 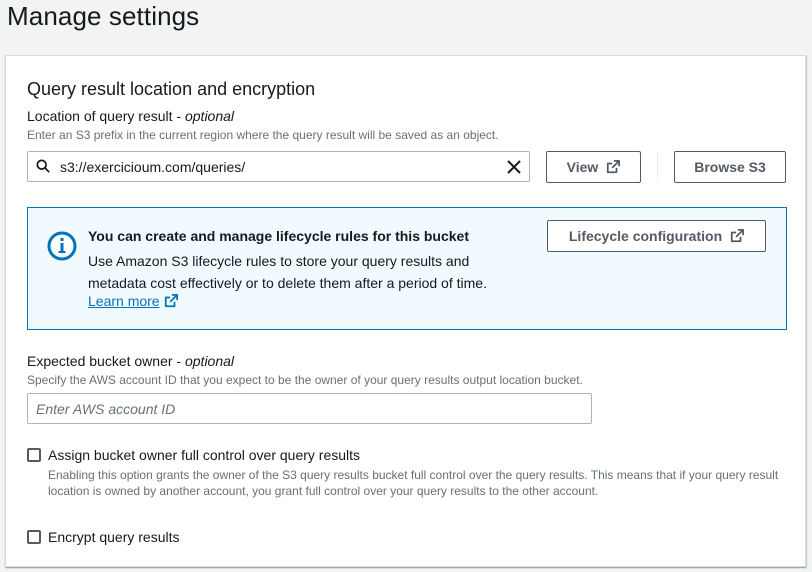 What do you see at coordinates (514, 167) in the screenshot?
I see `close-icon` at bounding box center [514, 167].